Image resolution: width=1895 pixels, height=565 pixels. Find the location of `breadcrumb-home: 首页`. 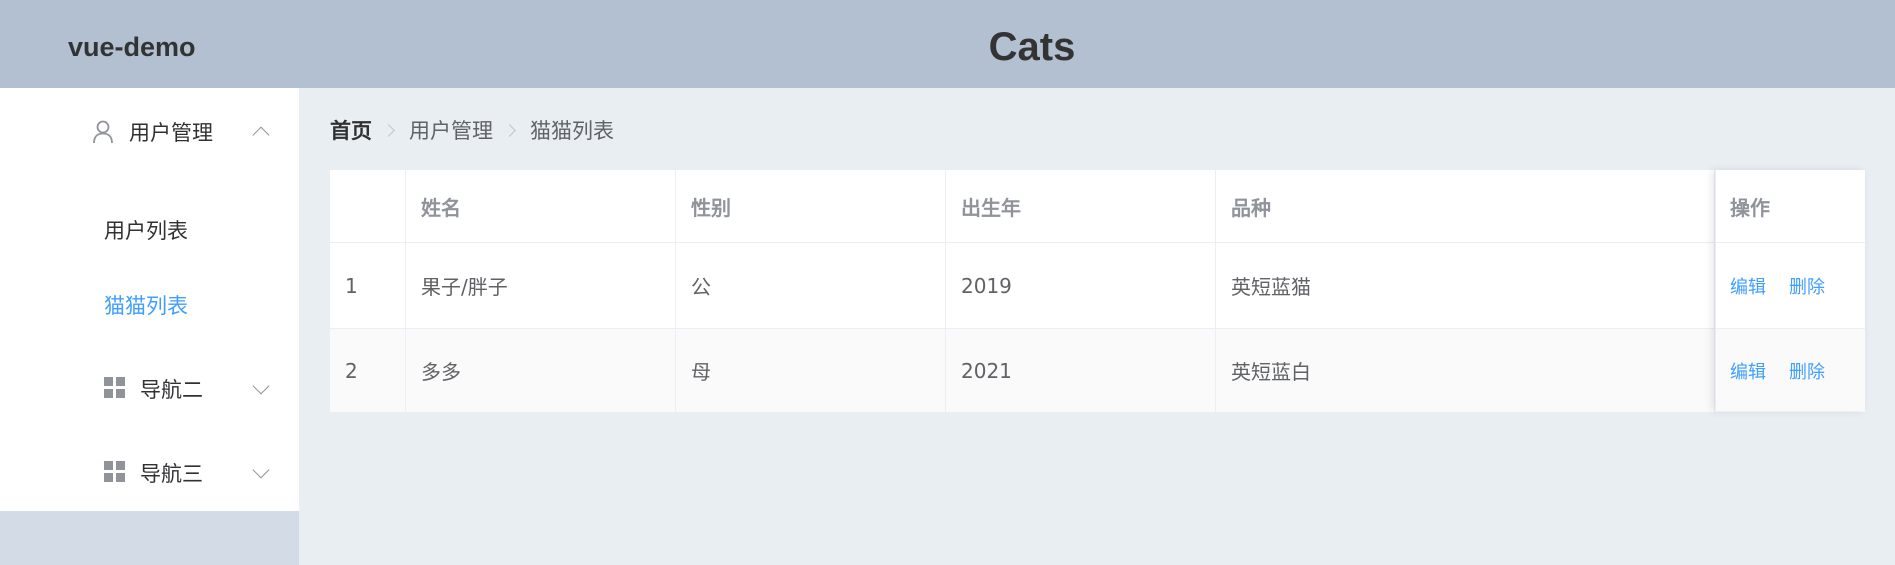

breadcrumb-home: 首页 is located at coordinates (351, 131).